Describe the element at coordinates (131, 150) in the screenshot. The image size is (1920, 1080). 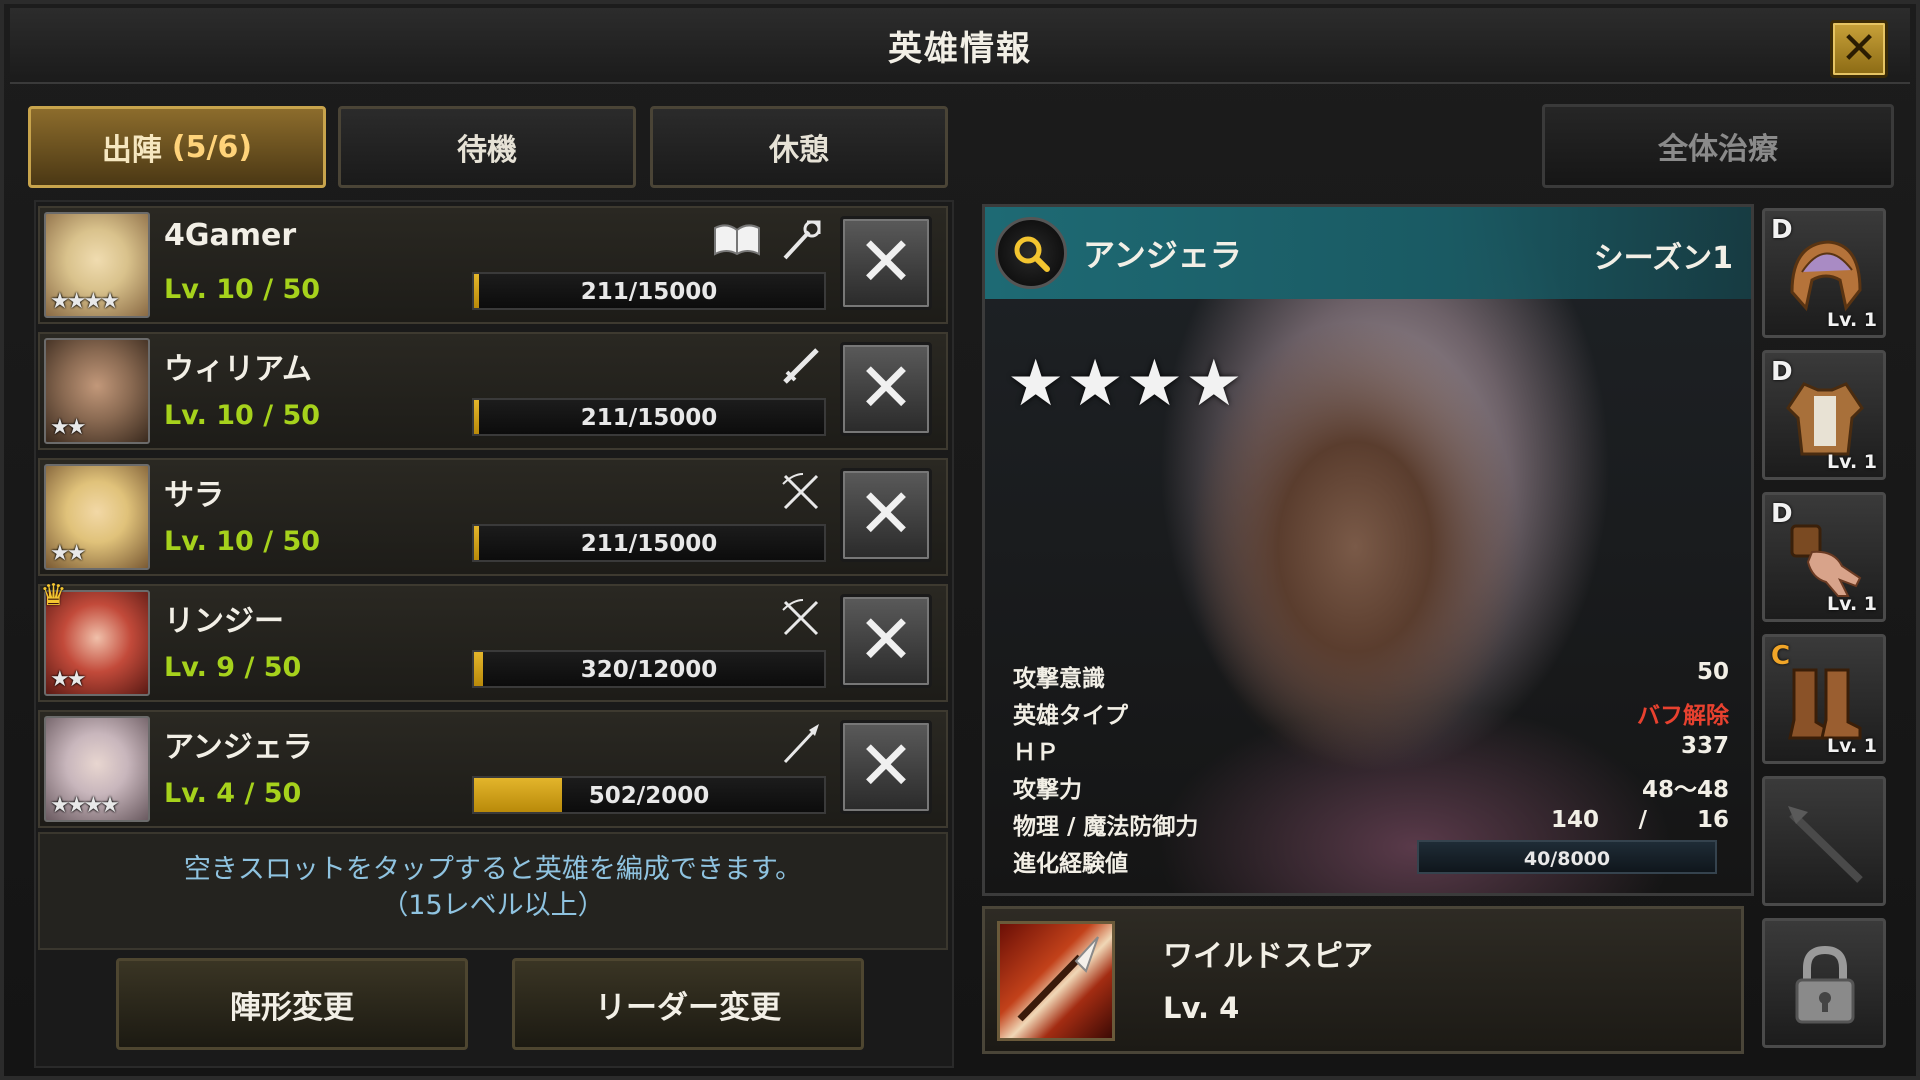
I see `tab-sortie-label: 出陣` at that location.